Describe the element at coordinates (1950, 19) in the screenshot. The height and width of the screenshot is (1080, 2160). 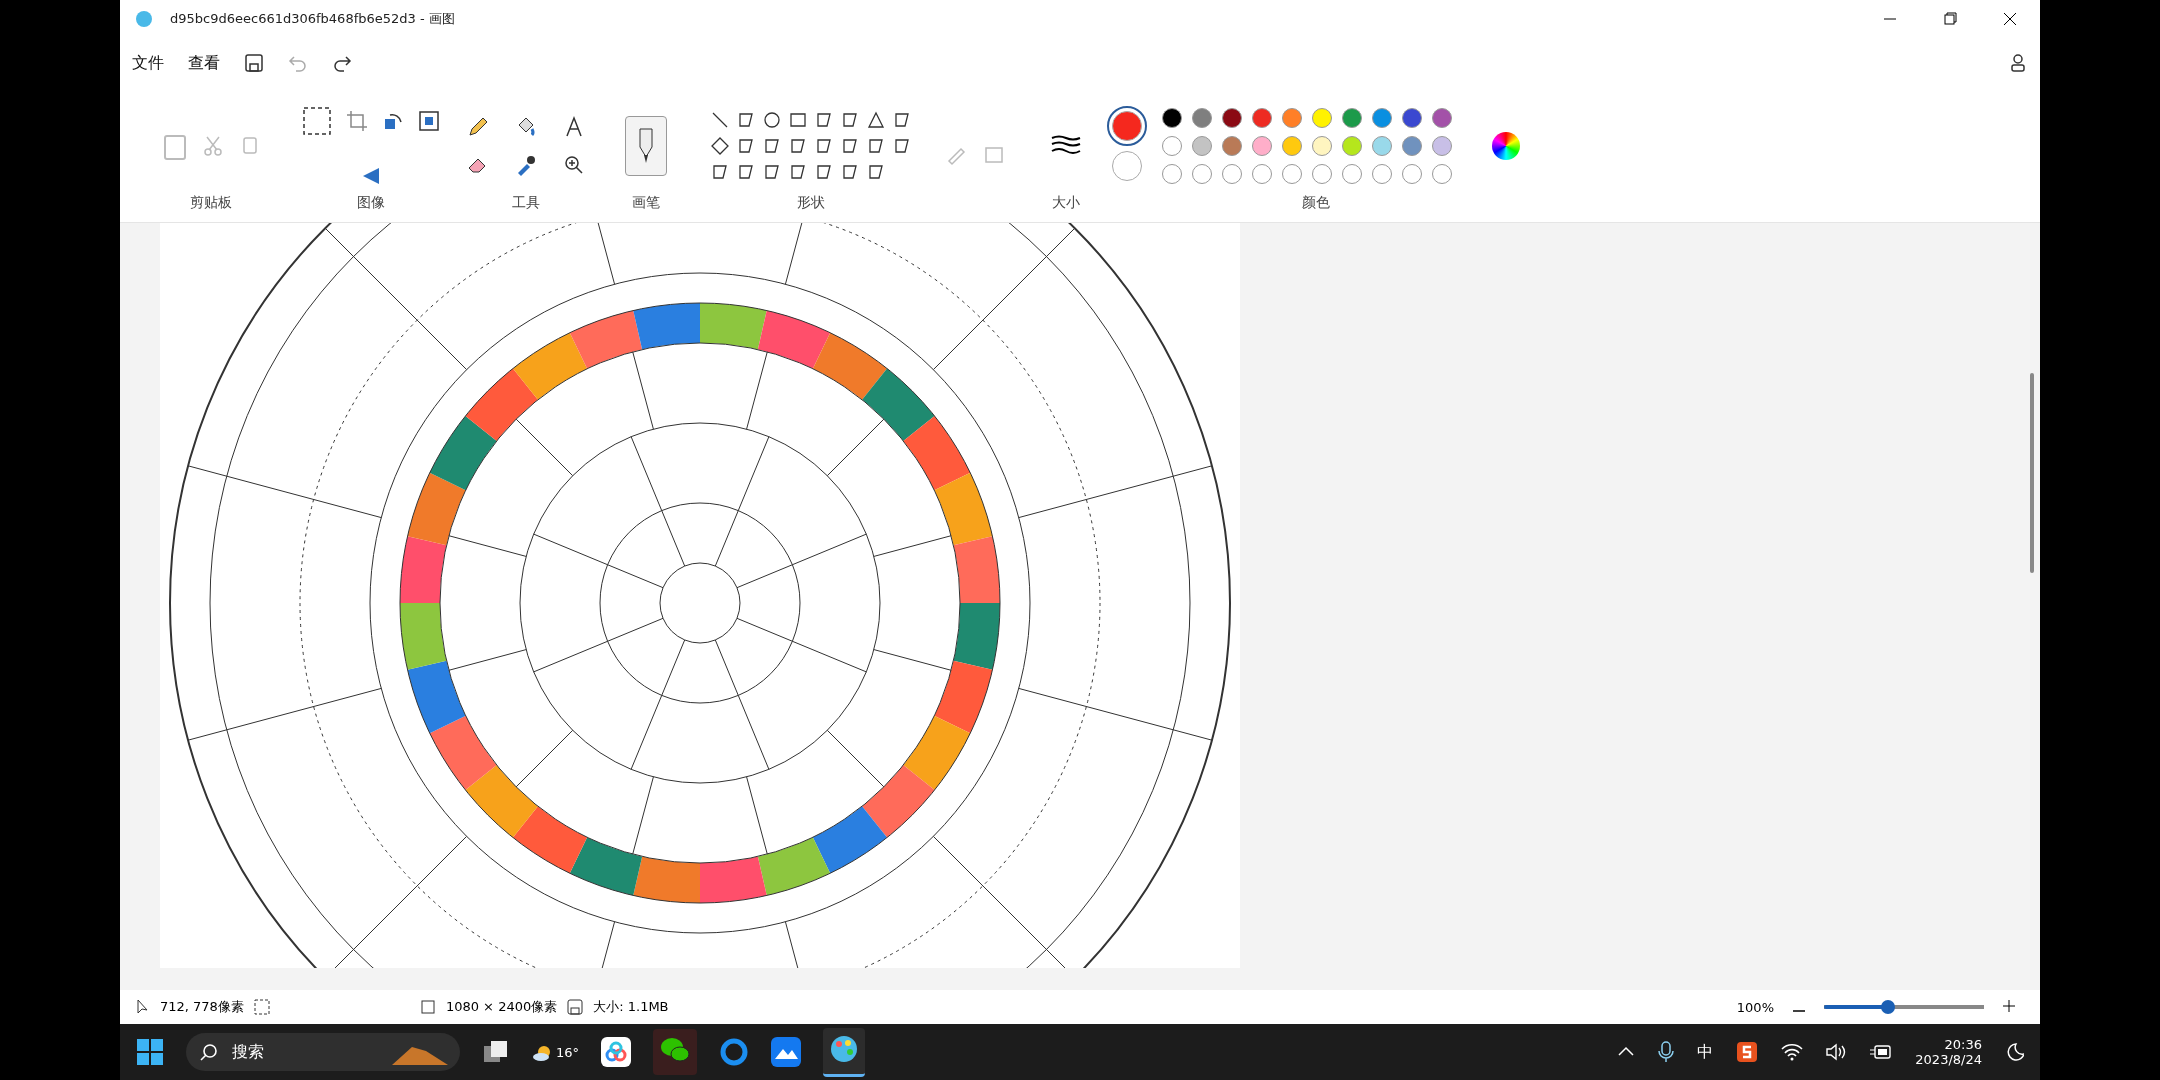
I see `restore-icon` at that location.